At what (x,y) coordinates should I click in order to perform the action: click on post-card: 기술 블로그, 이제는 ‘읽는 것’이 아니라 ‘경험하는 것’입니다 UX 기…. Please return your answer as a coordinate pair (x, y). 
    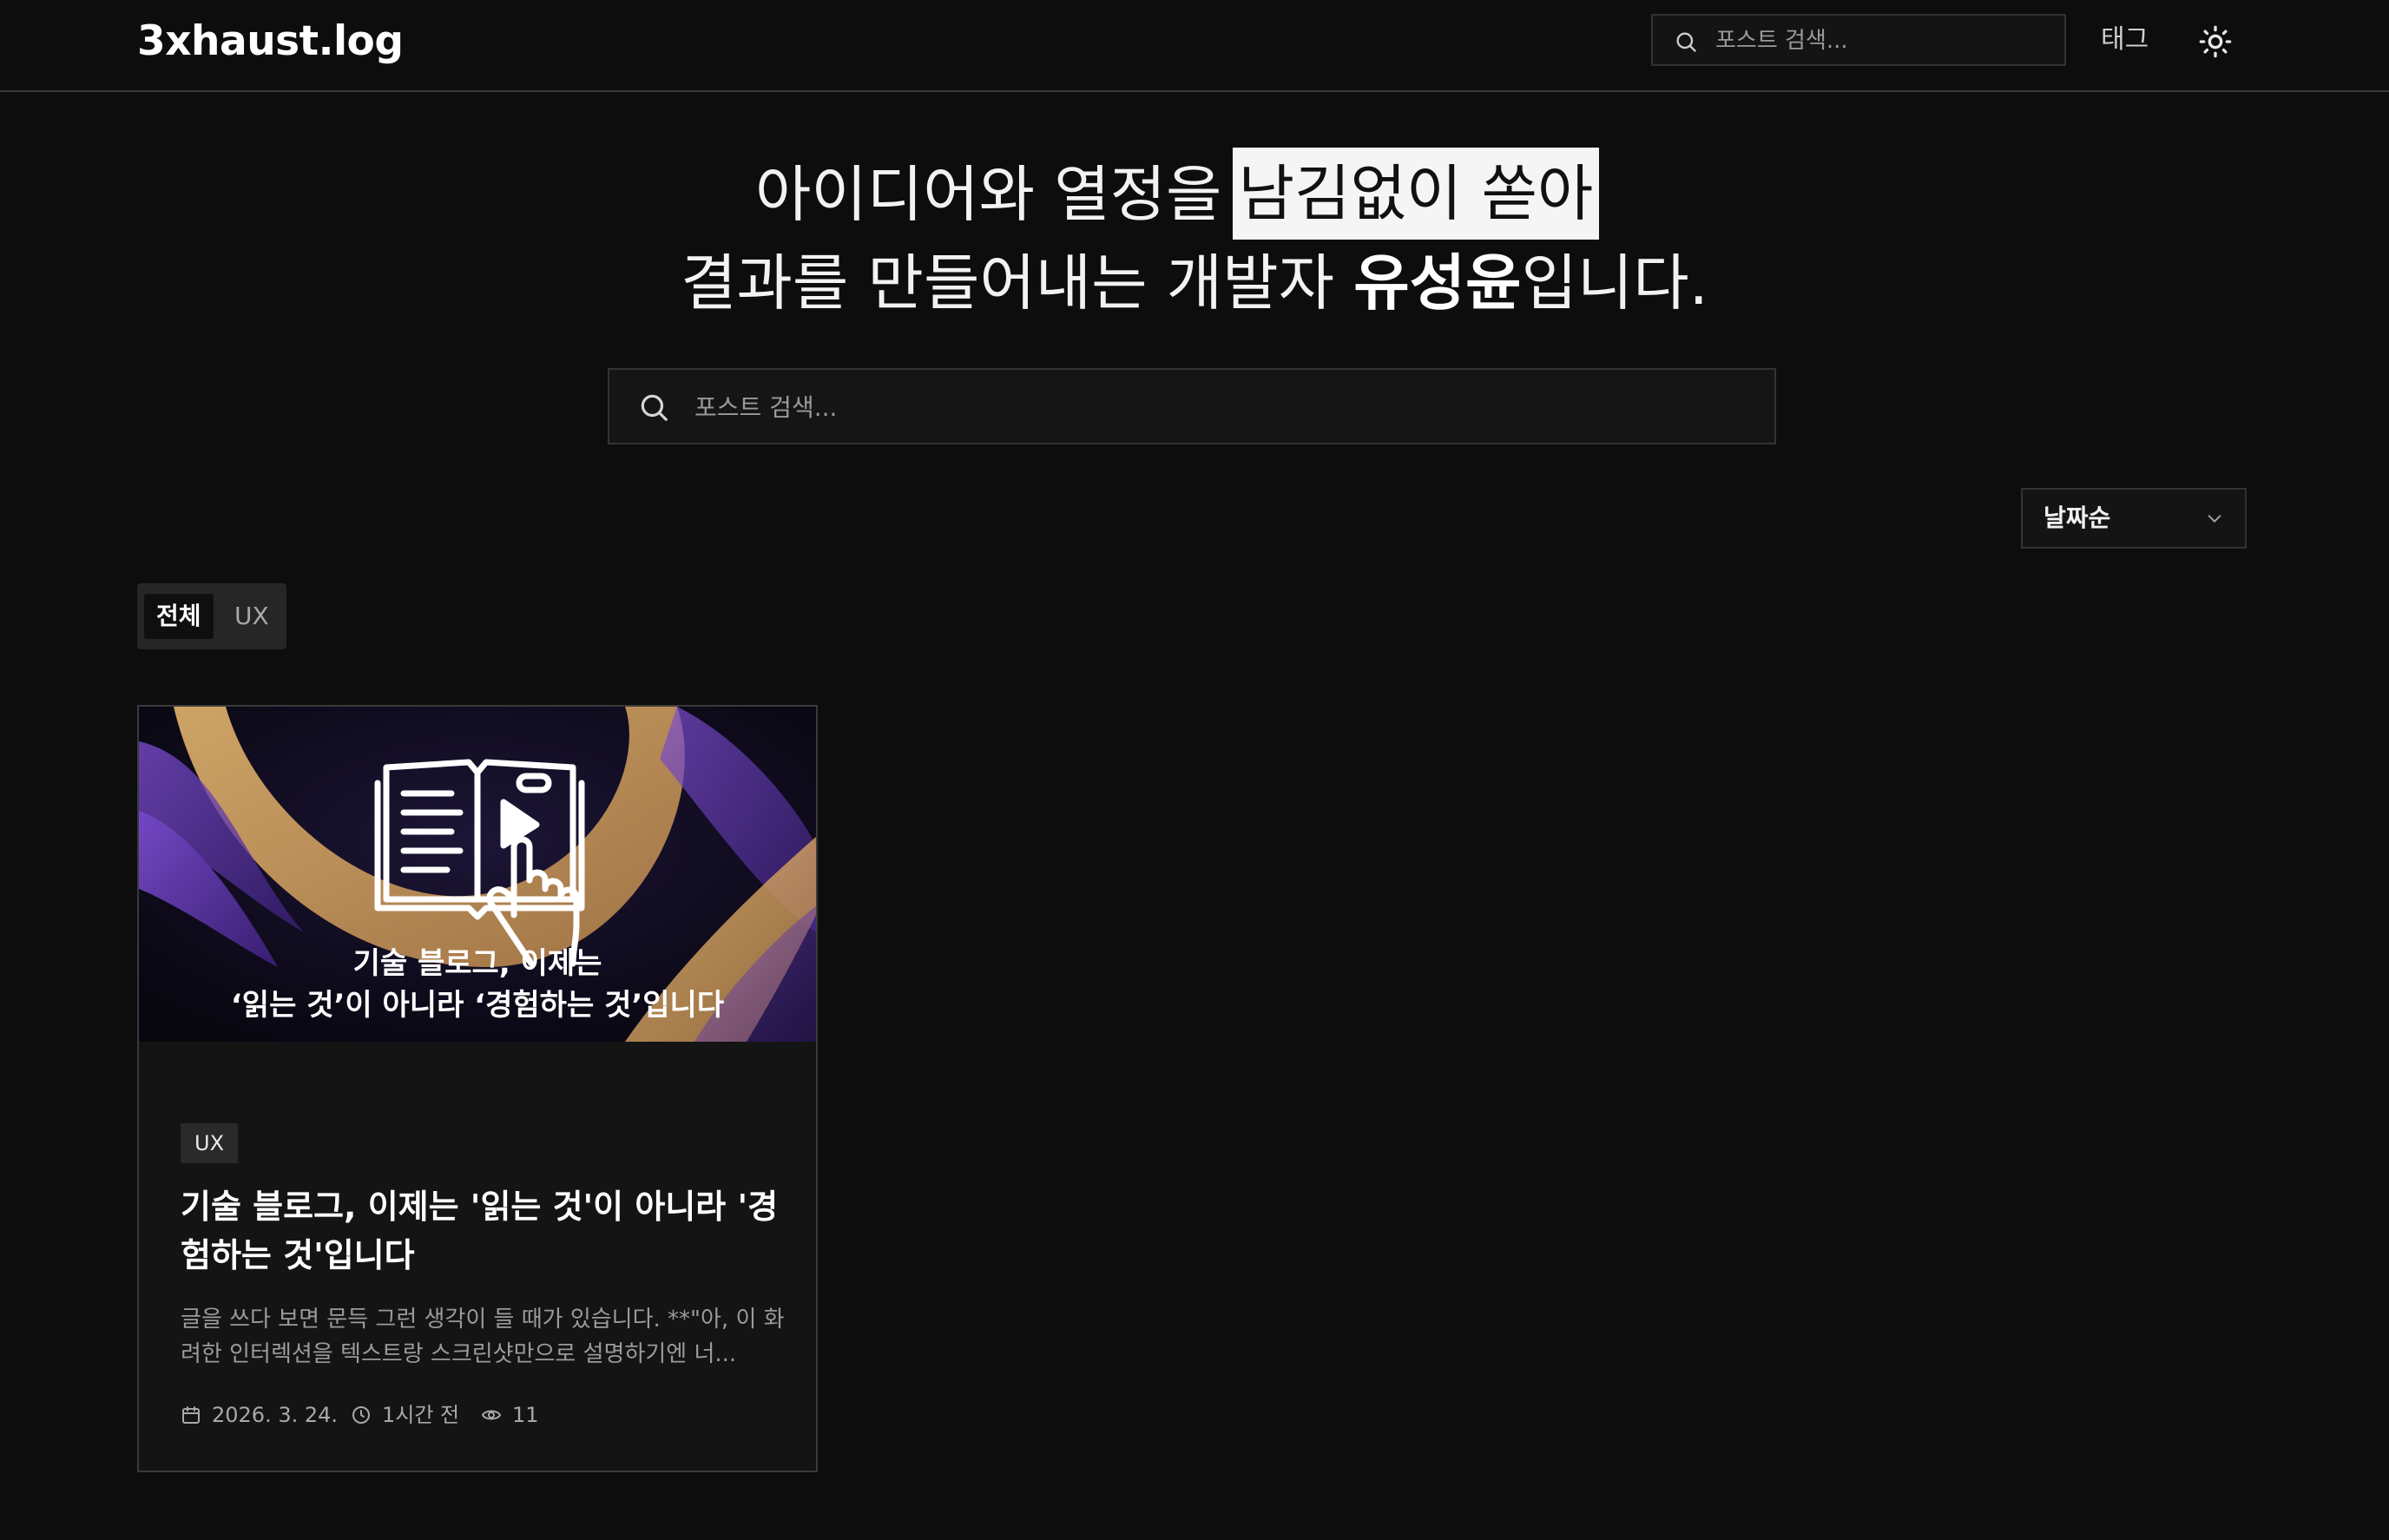
    Looking at the image, I should click on (477, 1089).